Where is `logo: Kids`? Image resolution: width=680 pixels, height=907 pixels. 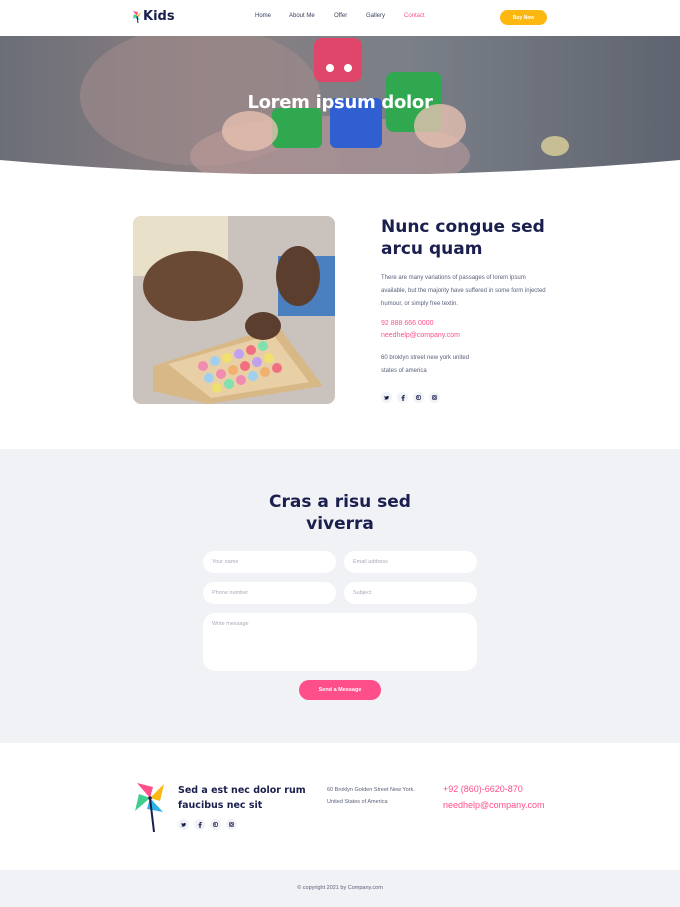 logo: Kids is located at coordinates (153, 16).